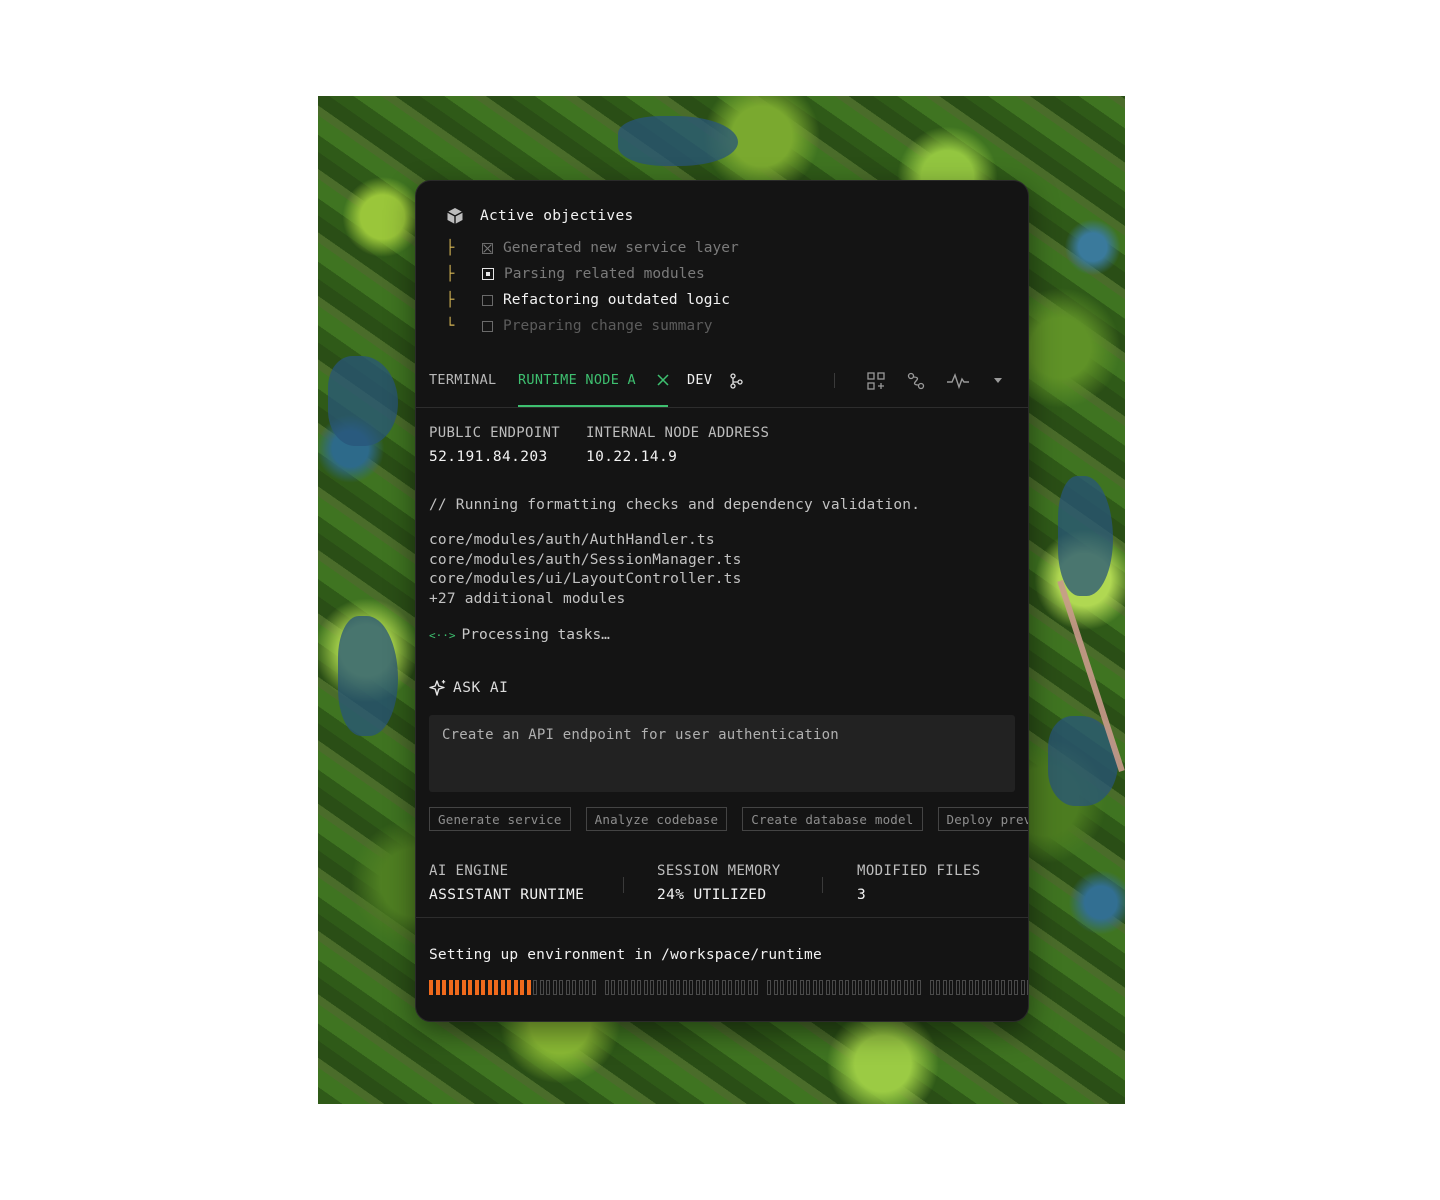 The image size is (1440, 1200). Describe the element at coordinates (506, 883) in the screenshot. I see `ai-engine-stat: AI ENGINE ASSISTANT RUNTIME` at that location.